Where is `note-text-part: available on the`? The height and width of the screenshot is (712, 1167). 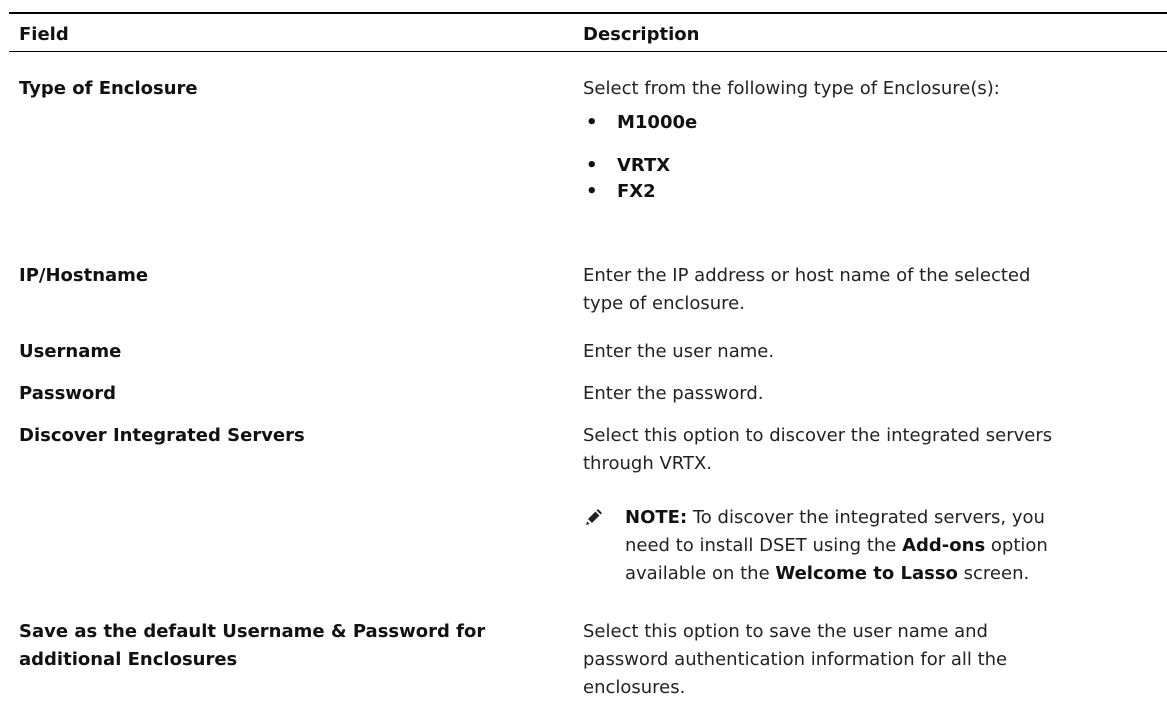 note-text-part: available on the is located at coordinates (697, 573).